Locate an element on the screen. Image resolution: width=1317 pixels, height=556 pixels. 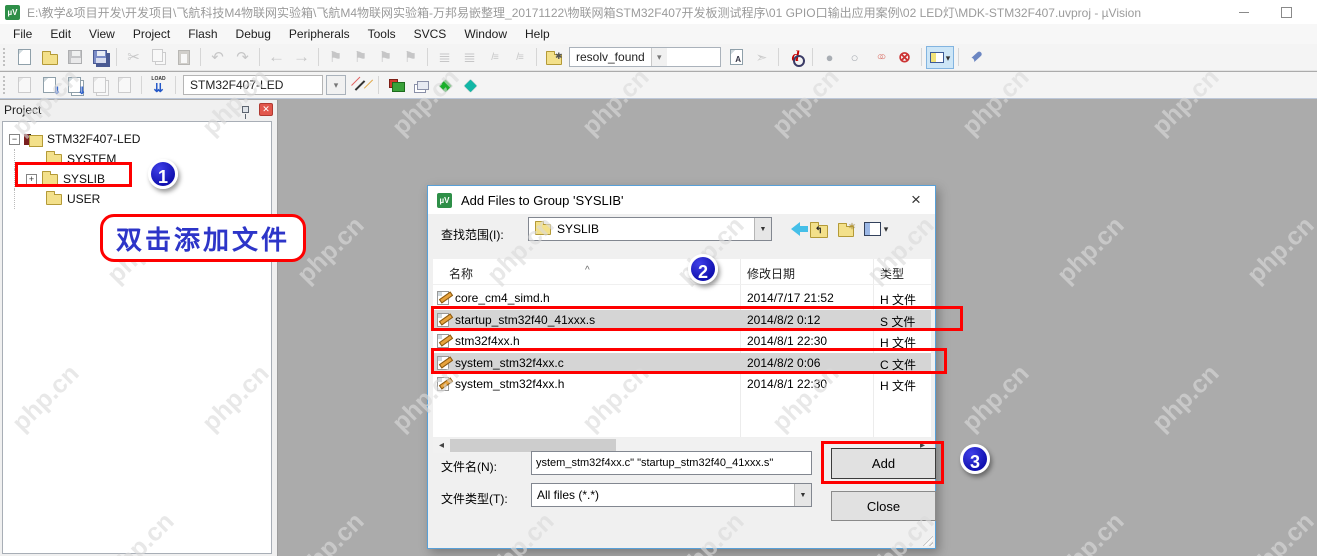
build-target-icon is located at coordinates (49, 85).